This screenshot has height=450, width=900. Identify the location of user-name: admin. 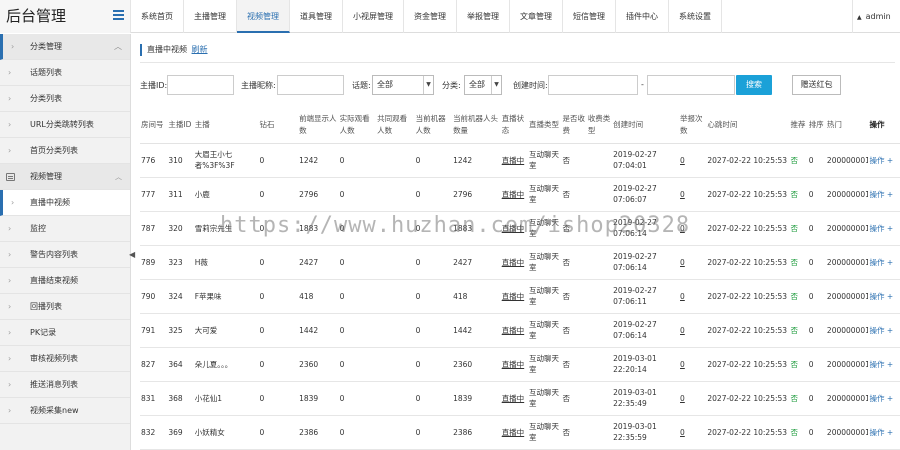
(878, 16).